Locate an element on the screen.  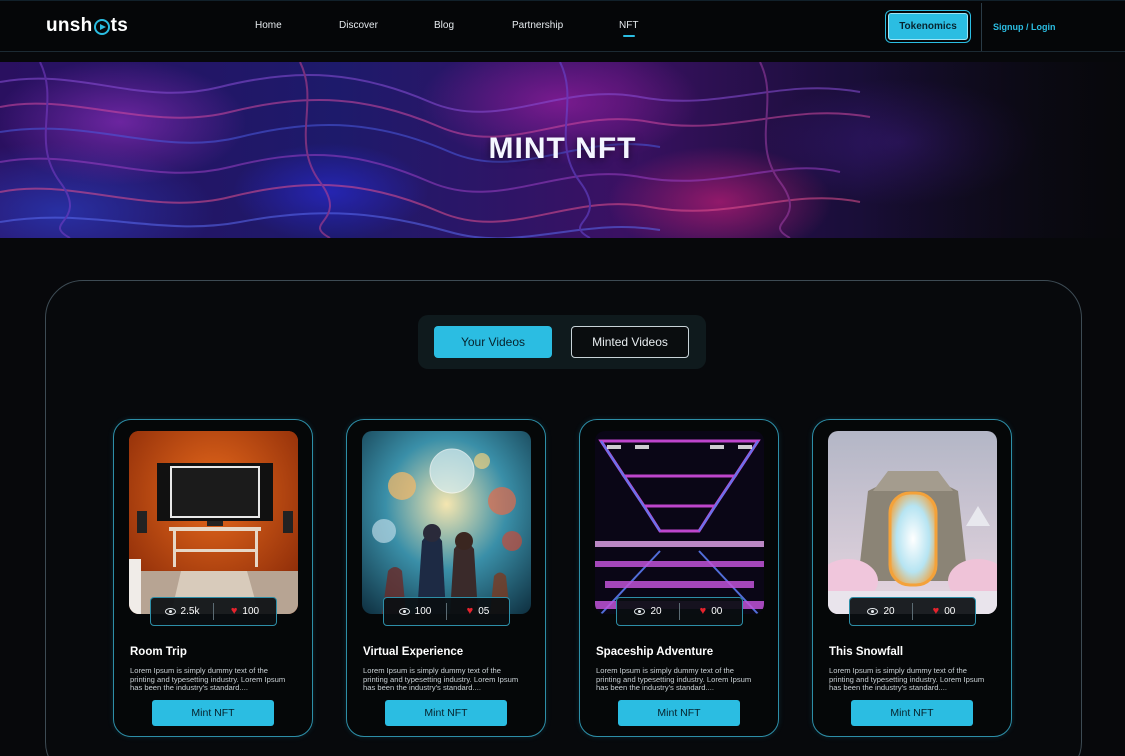
video-tabs: Your Videos Minted Videos is located at coordinates (562, 342).